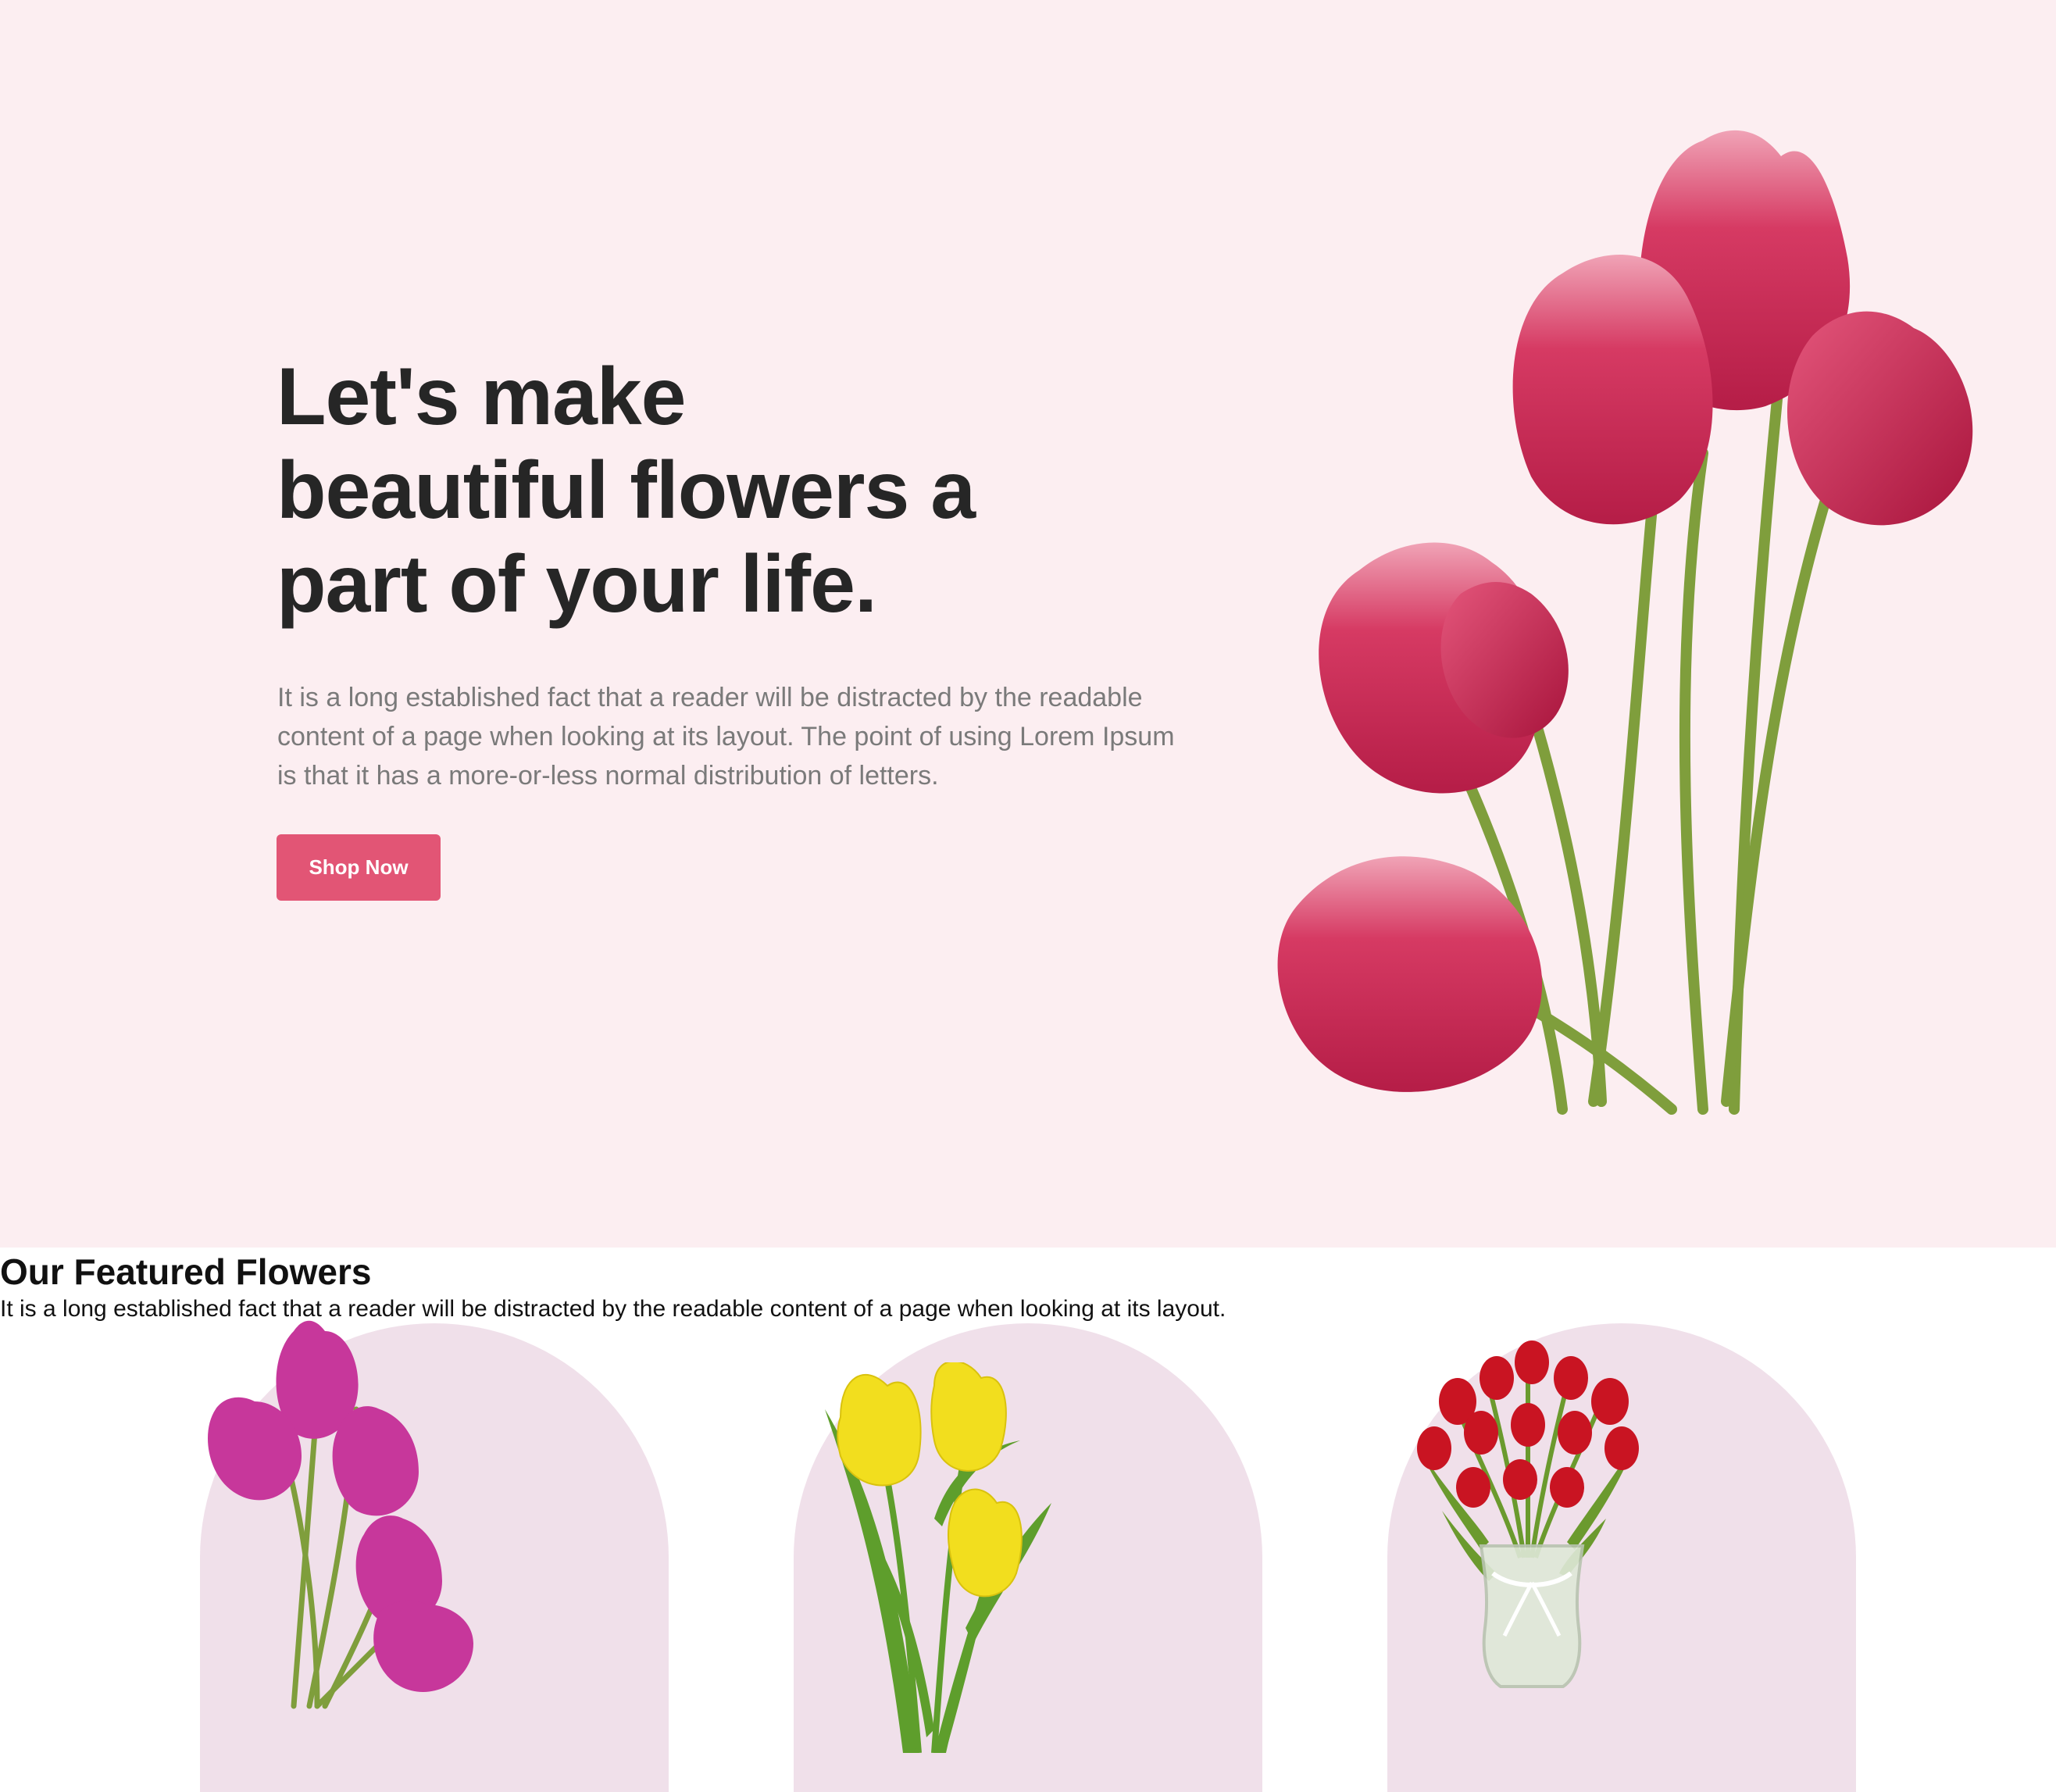 The width and height of the screenshot is (2056, 1792). Describe the element at coordinates (340, 1514) in the screenshot. I see `pink-tulips-bouquet-icon` at that location.